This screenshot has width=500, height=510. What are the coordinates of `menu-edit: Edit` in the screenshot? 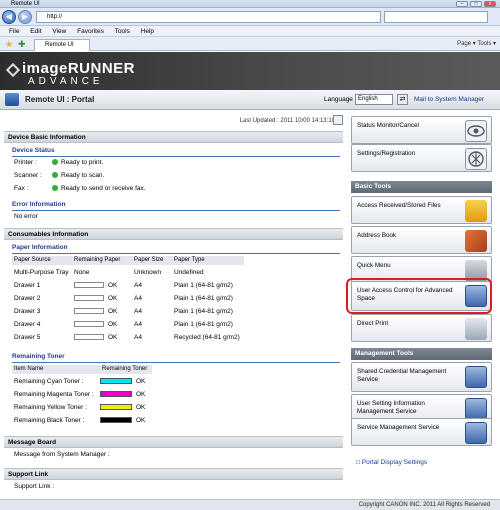 It's located at (35, 31).